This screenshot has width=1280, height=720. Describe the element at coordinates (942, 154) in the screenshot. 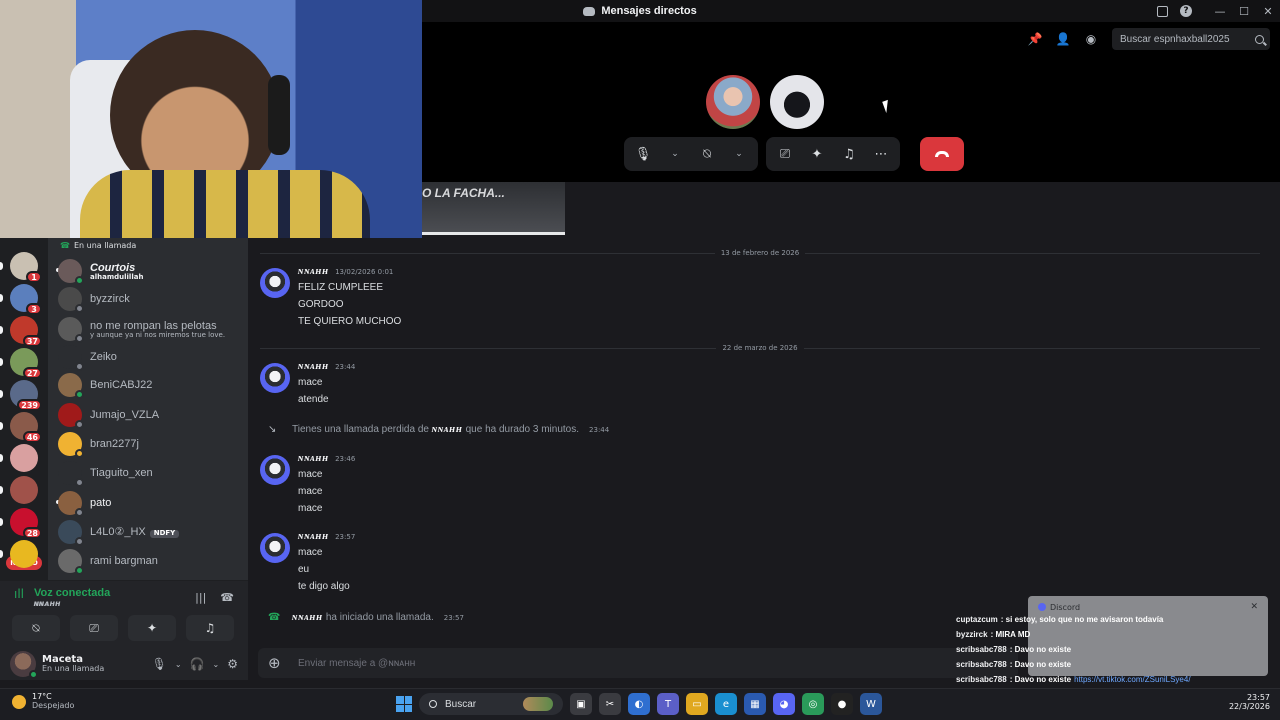

I see `disconnect-button` at that location.